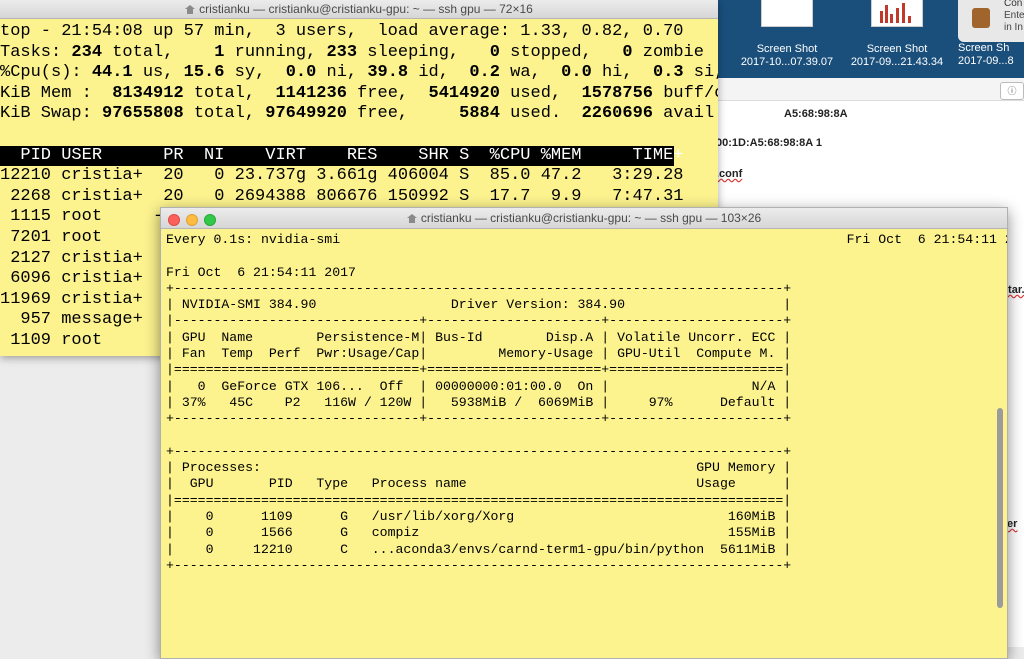 This screenshot has width=1024, height=659. What do you see at coordinates (210, 220) in the screenshot?
I see `maximize-icon` at bounding box center [210, 220].